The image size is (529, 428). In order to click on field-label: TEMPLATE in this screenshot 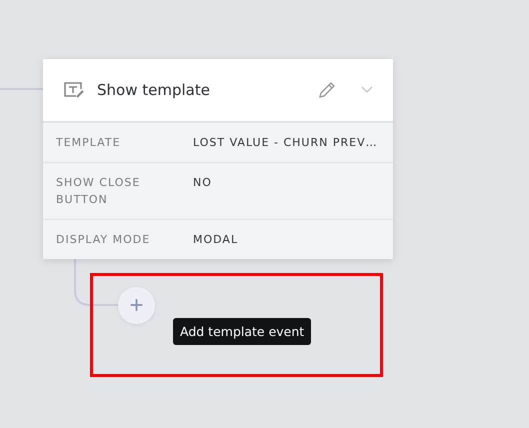, I will do `click(89, 143)`.